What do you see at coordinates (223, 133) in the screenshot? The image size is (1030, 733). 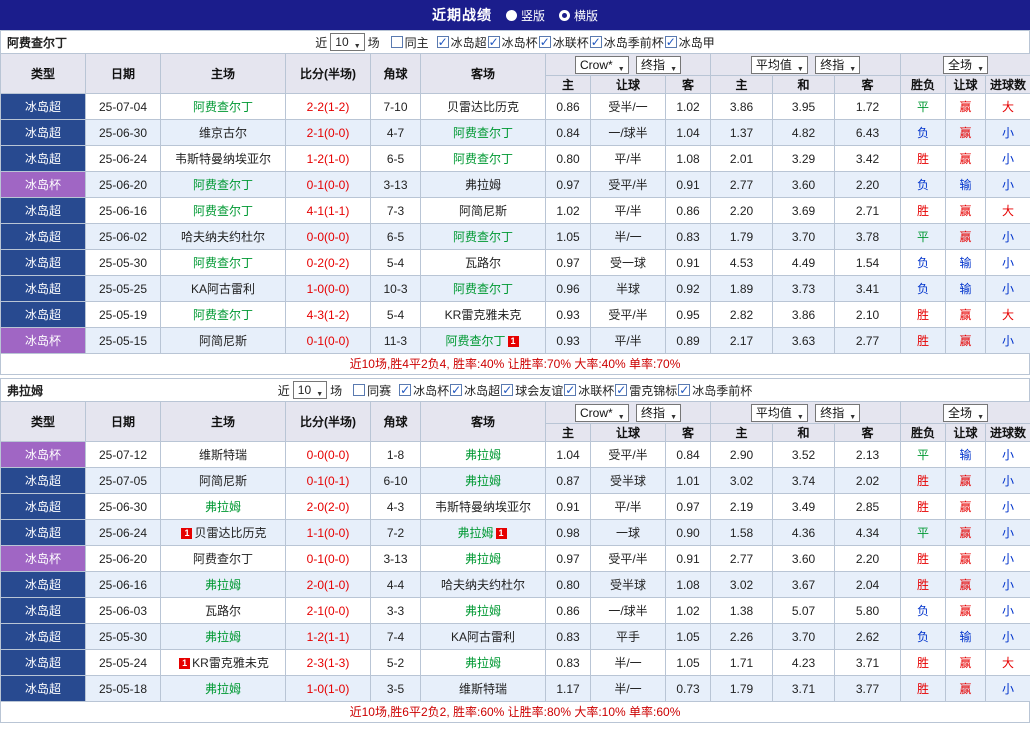 I see `team-name: 维京古尔` at bounding box center [223, 133].